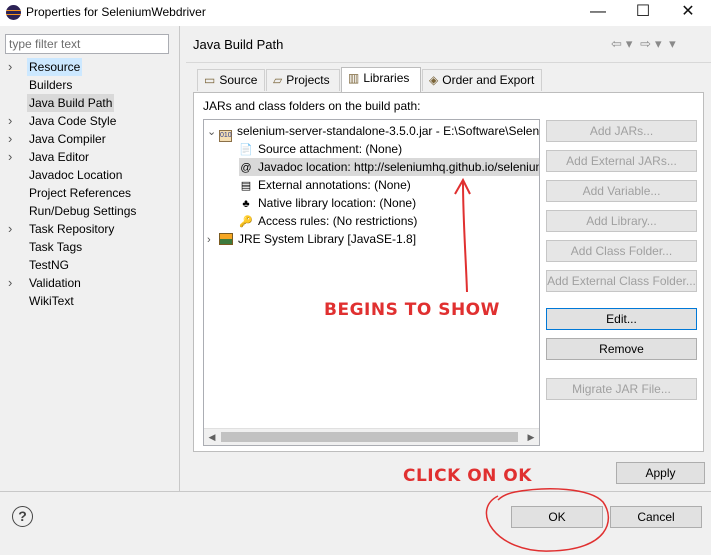 Image resolution: width=711 pixels, height=555 pixels. Describe the element at coordinates (22, 516) in the screenshot. I see `help-icon: ?` at that location.